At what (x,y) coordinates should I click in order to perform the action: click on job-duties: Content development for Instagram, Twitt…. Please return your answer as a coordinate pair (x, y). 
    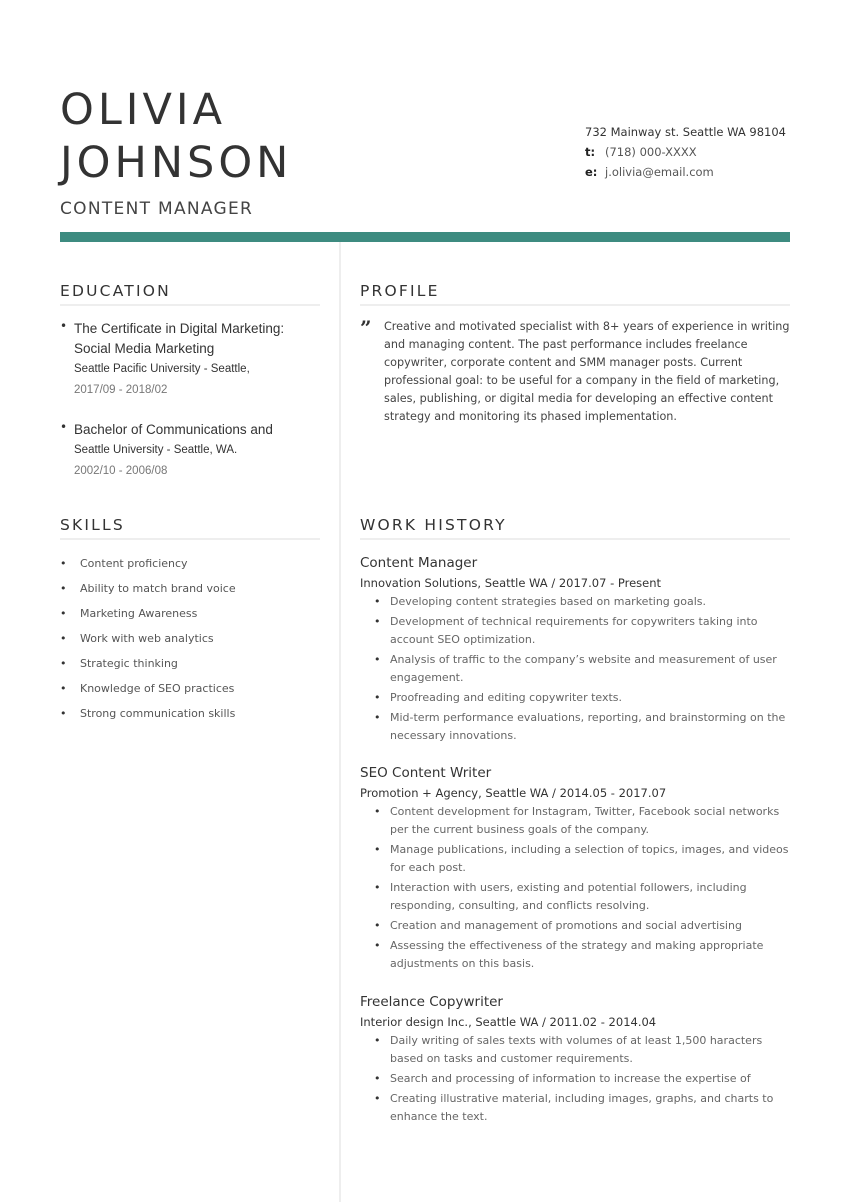
    Looking at the image, I should click on (583, 888).